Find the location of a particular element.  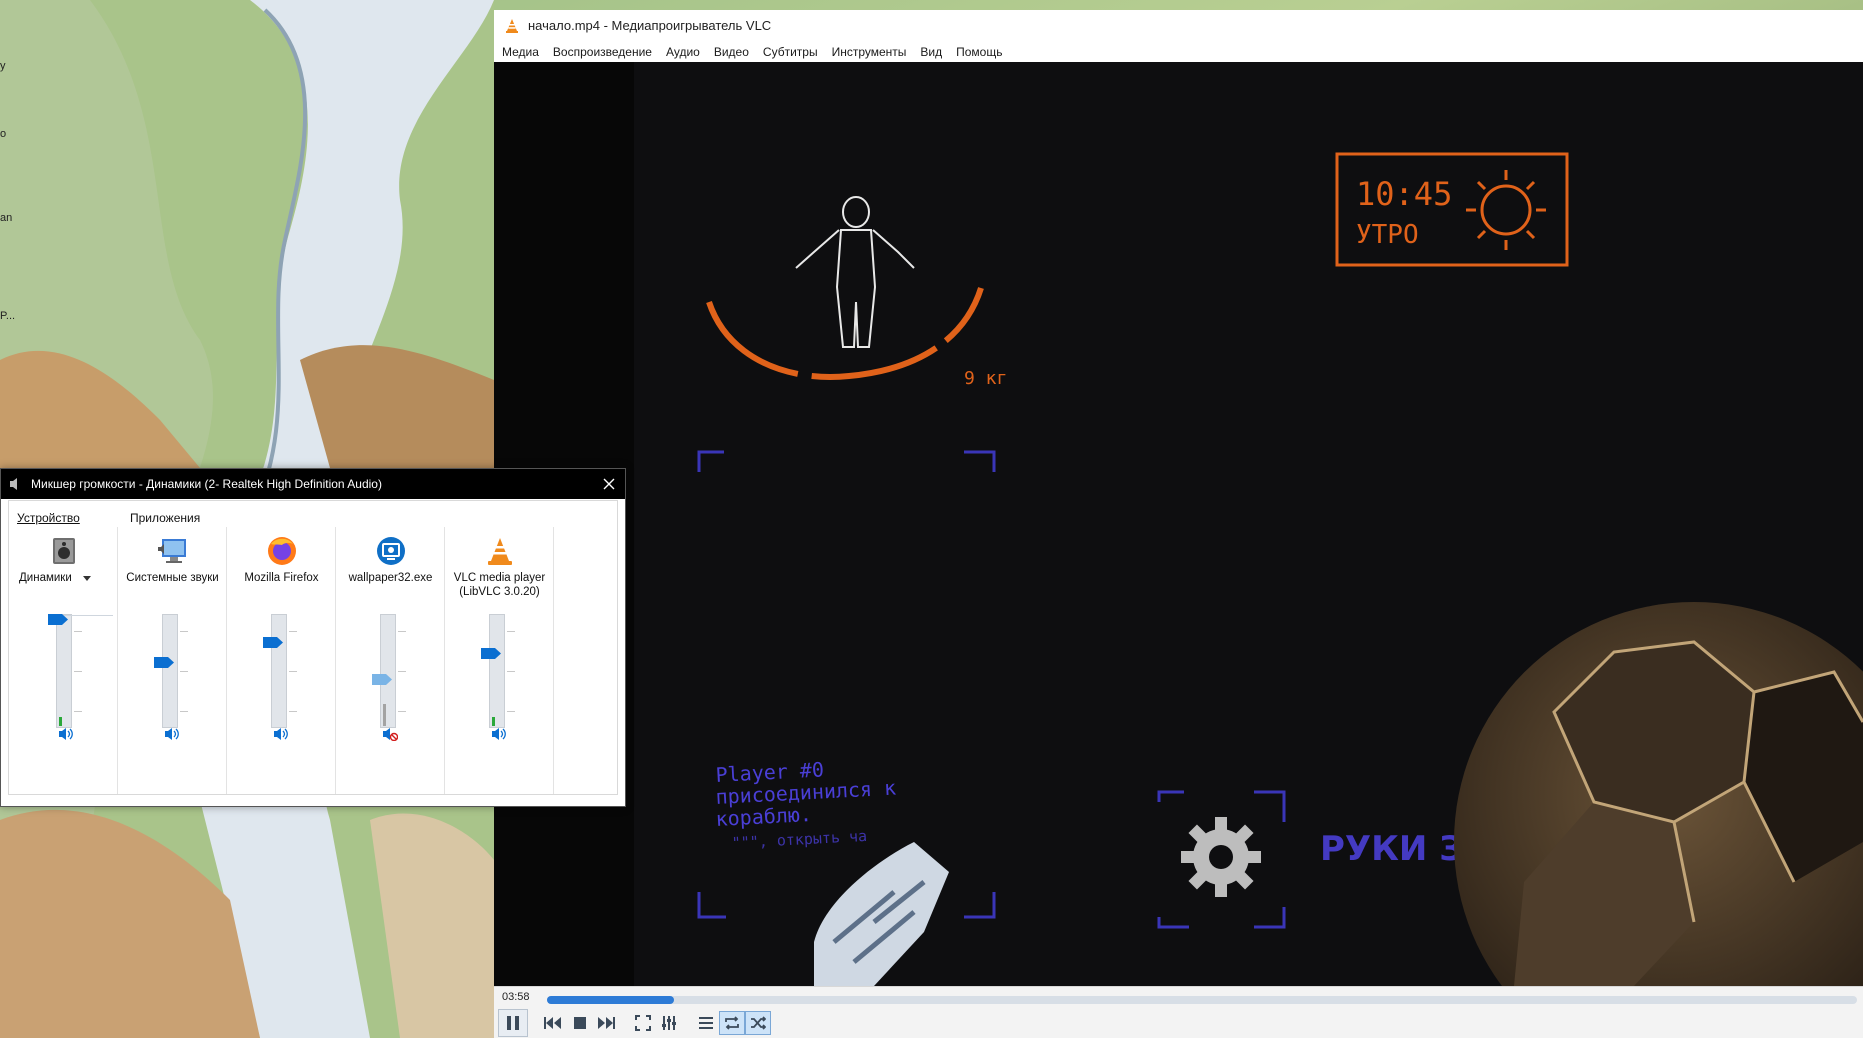

app-channel-system-sounds: Системные звуки is located at coordinates (172, 647).